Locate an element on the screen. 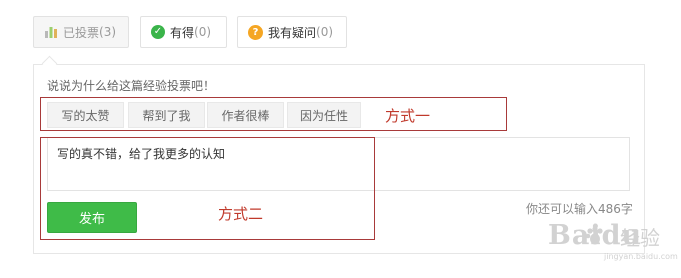  tab-question: ? 我有疑问 (0) is located at coordinates (292, 32).